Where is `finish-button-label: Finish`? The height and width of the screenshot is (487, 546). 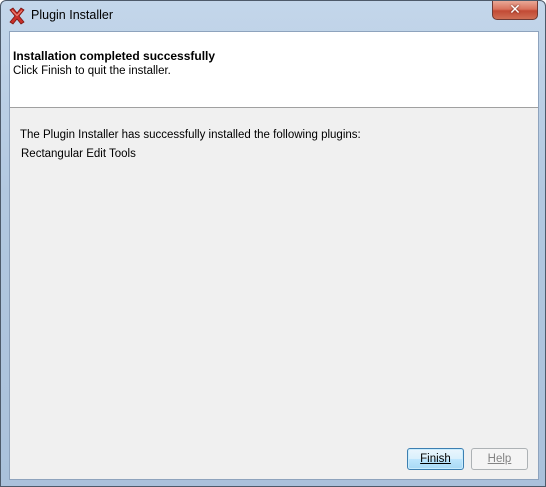
finish-button-label: Finish is located at coordinates (435, 459).